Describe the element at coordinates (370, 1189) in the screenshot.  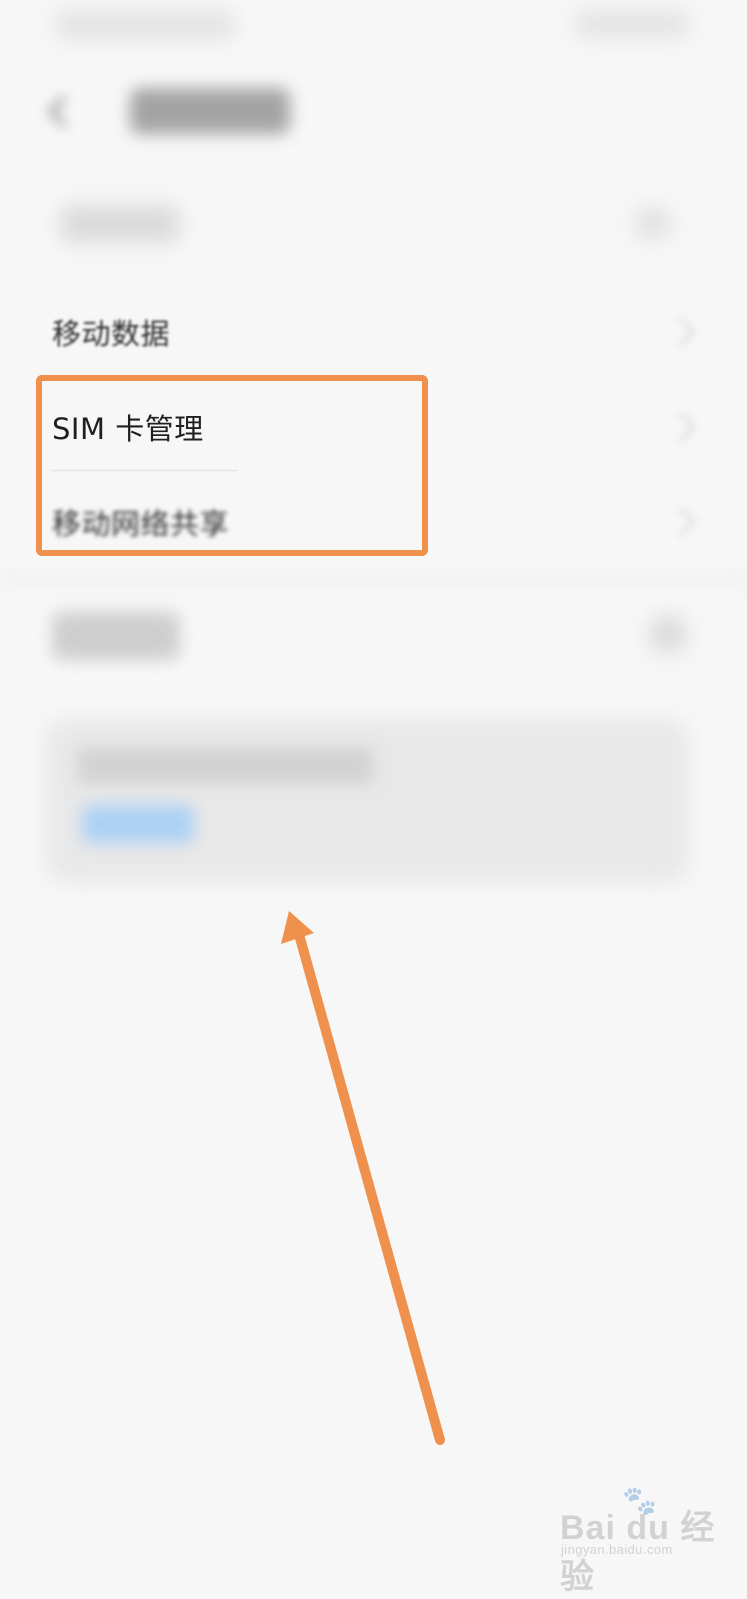
I see `arrow-shaft` at that location.